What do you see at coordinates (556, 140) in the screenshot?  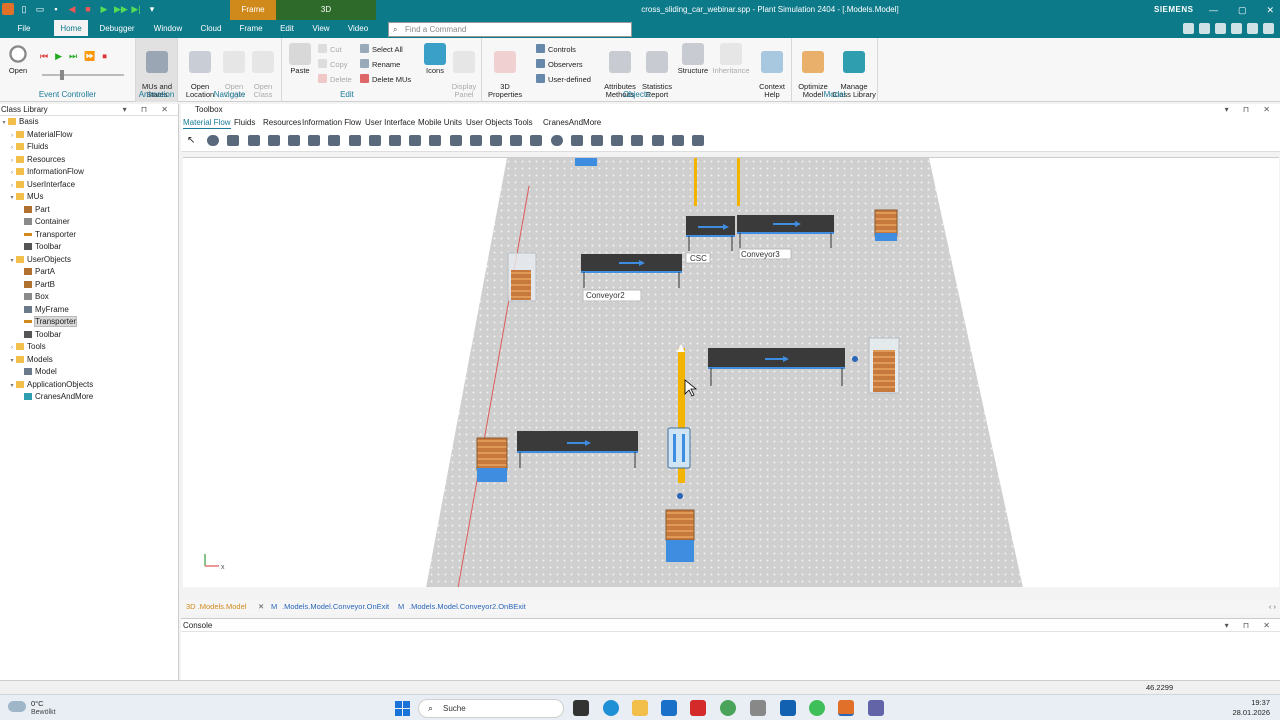 I see `tool-track-icon` at bounding box center [556, 140].